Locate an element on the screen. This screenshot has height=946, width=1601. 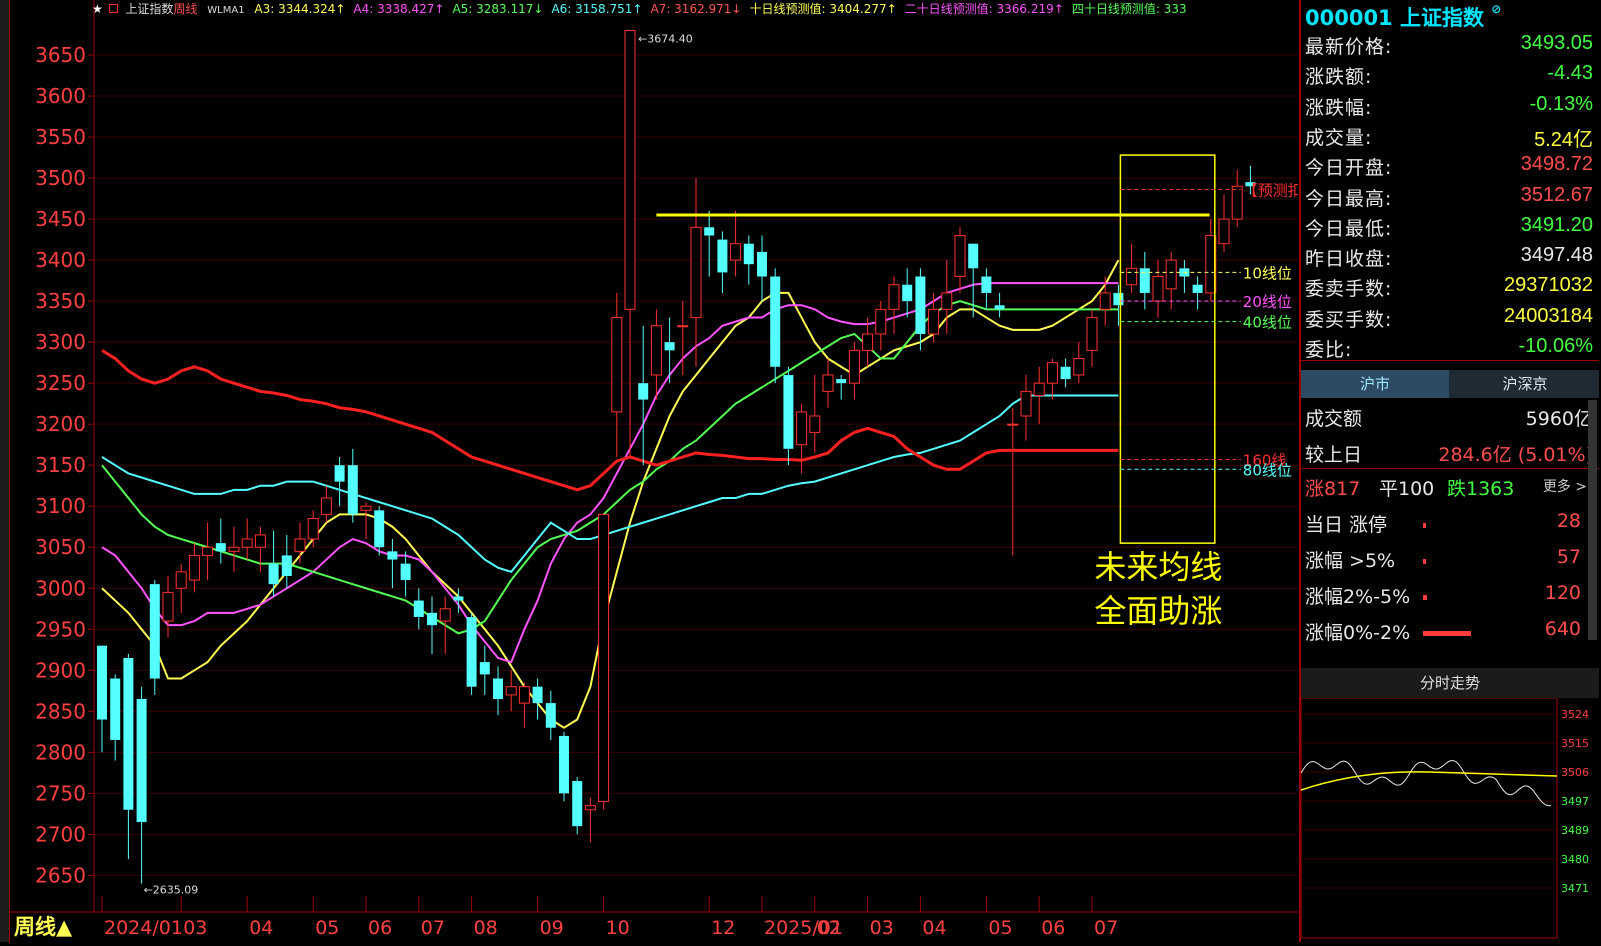
intraday-tick-label: 3471 is located at coordinates (1575, 888).